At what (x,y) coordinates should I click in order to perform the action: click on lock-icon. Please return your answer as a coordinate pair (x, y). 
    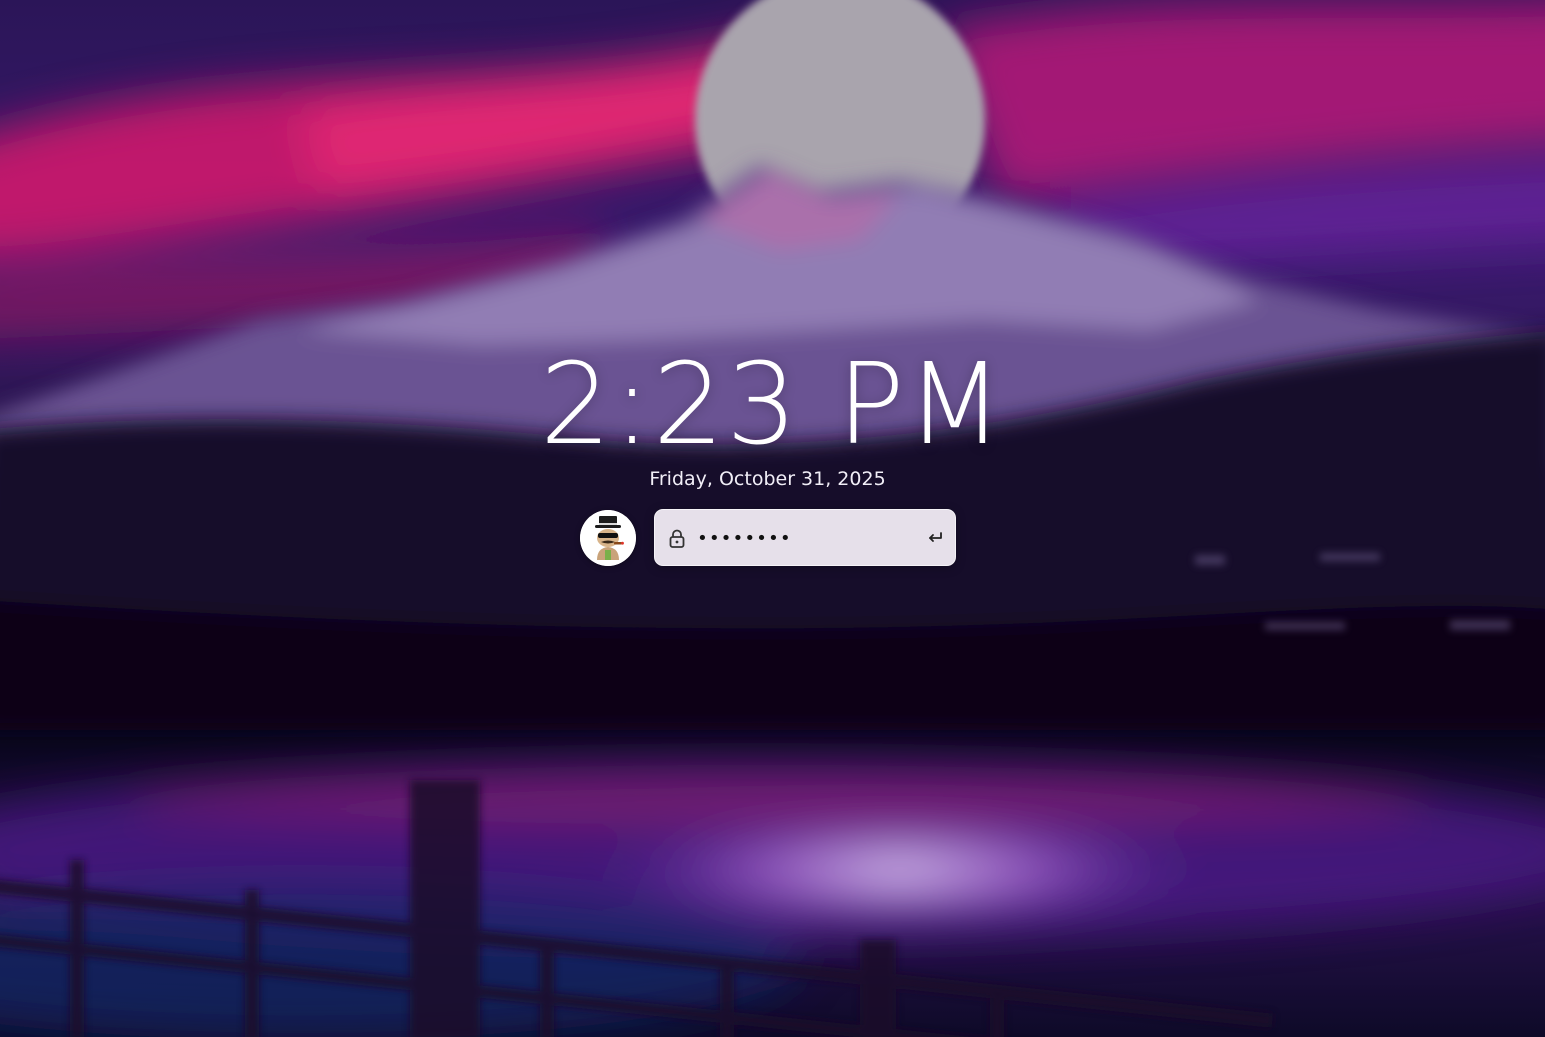
    Looking at the image, I should click on (677, 538).